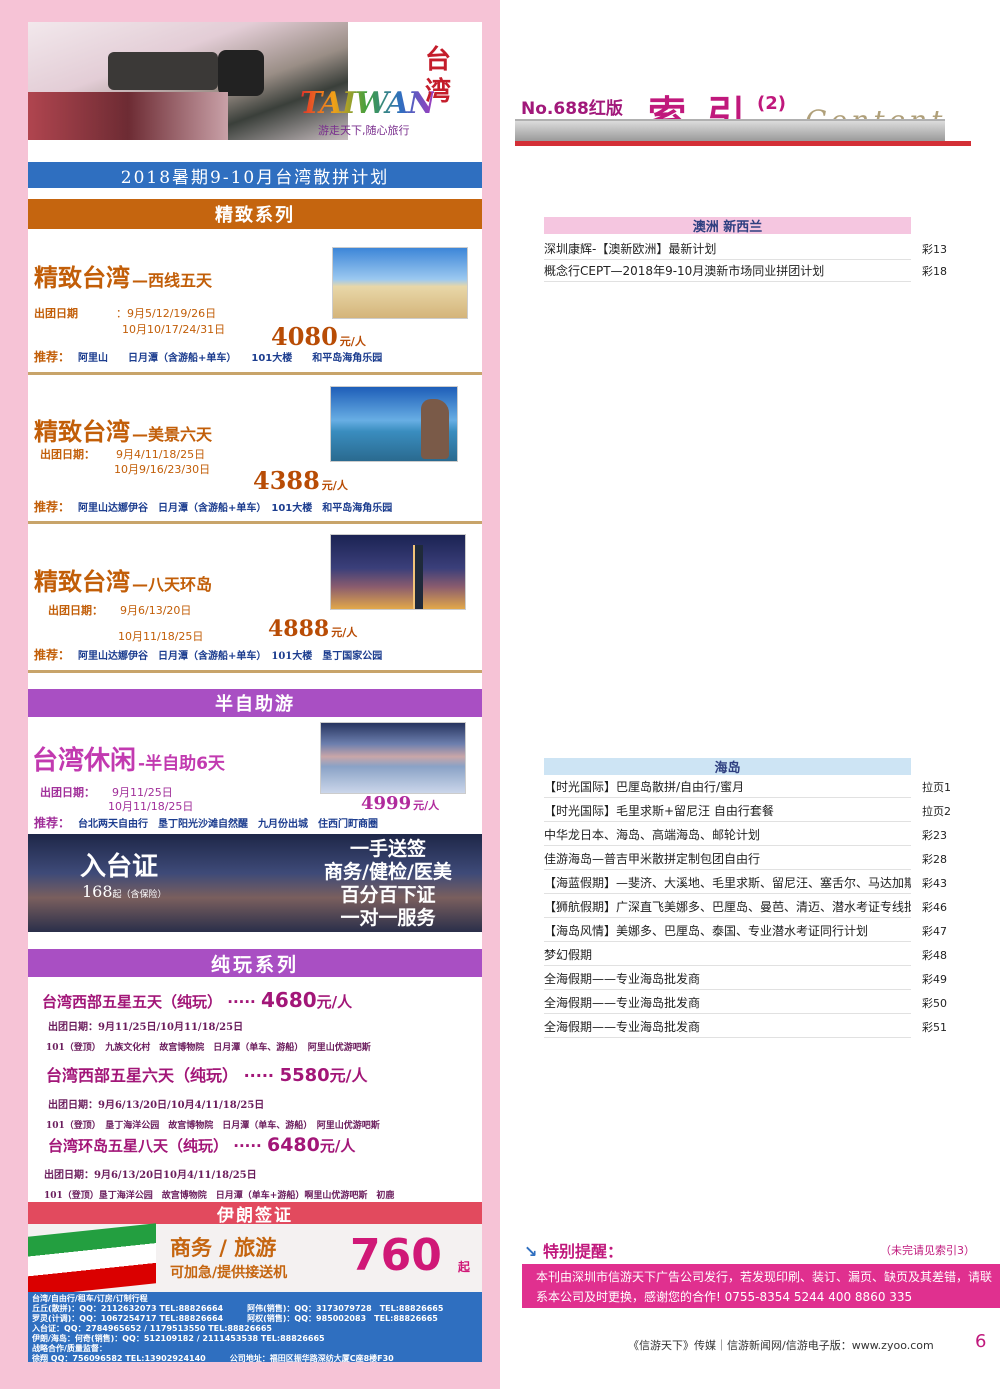 The height and width of the screenshot is (1389, 1000). Describe the element at coordinates (172, 584) in the screenshot. I see `product-subtitle: —八天环岛` at that location.